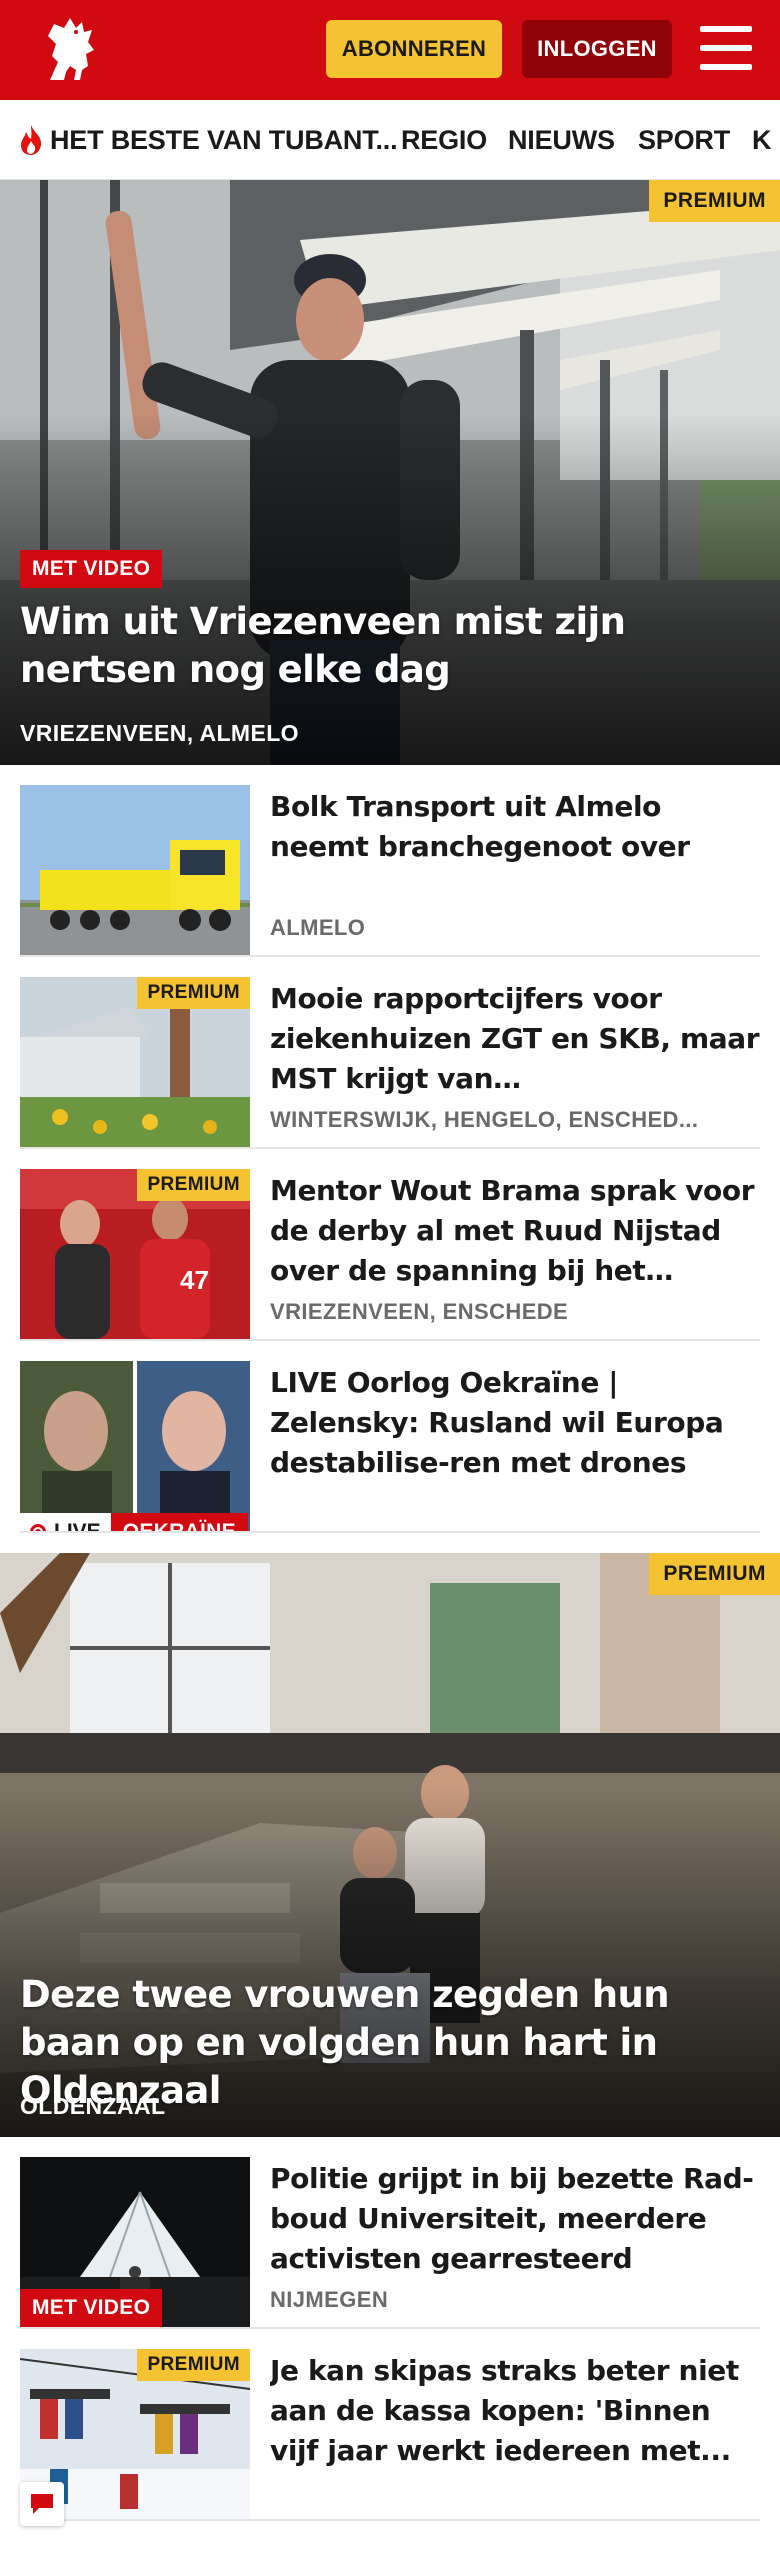 Image resolution: width=780 pixels, height=2560 pixels. What do you see at coordinates (762, 139) in the screenshot?
I see `nav-item-more: K` at bounding box center [762, 139].